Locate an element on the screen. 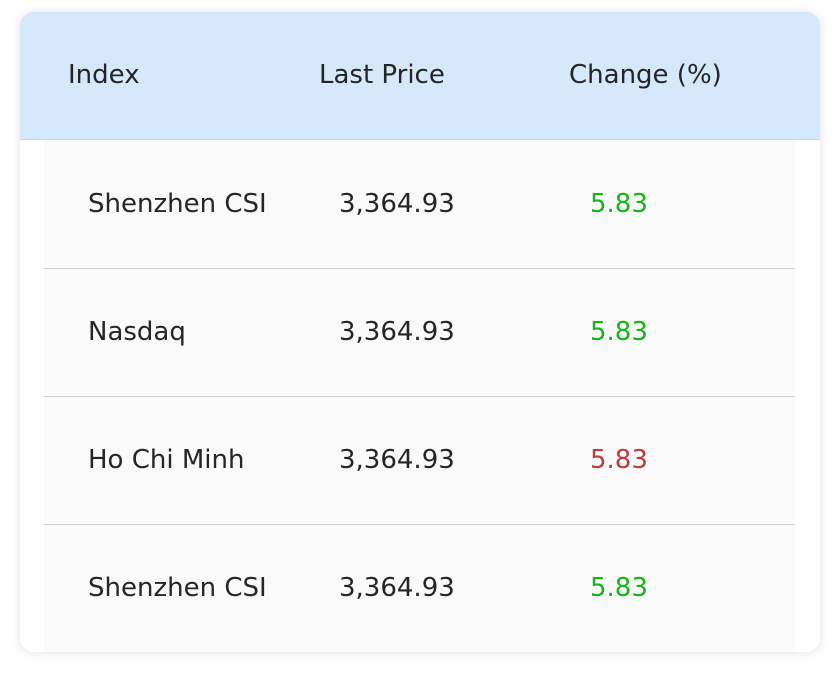  header-last-price: Last Price is located at coordinates (382, 75).